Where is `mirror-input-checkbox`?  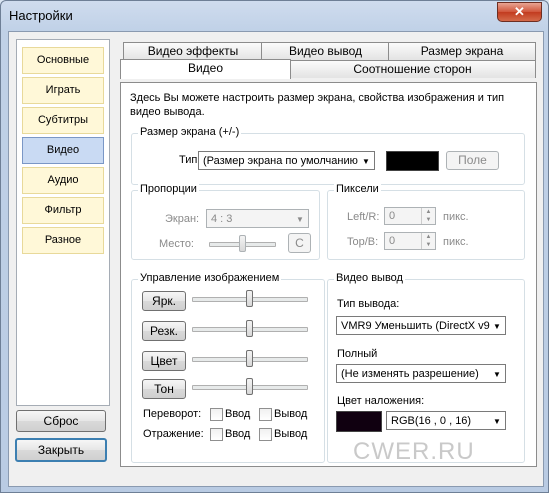
mirror-input-checkbox is located at coordinates (216, 434).